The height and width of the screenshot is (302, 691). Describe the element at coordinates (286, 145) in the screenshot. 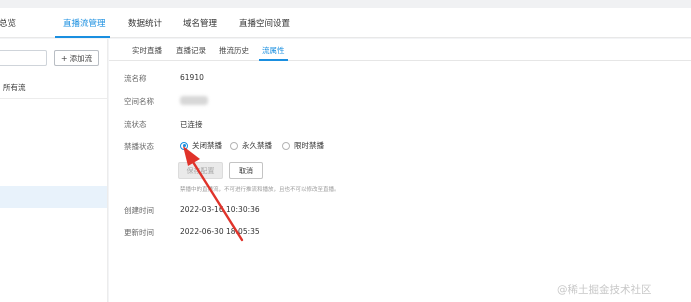

I see `radio-unchecked-icon` at that location.